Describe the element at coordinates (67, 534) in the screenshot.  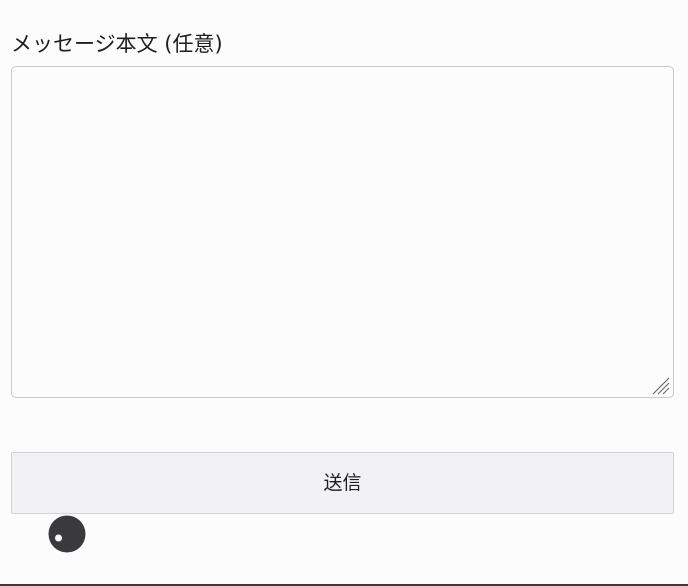
I see `eye-toggle-icon` at that location.